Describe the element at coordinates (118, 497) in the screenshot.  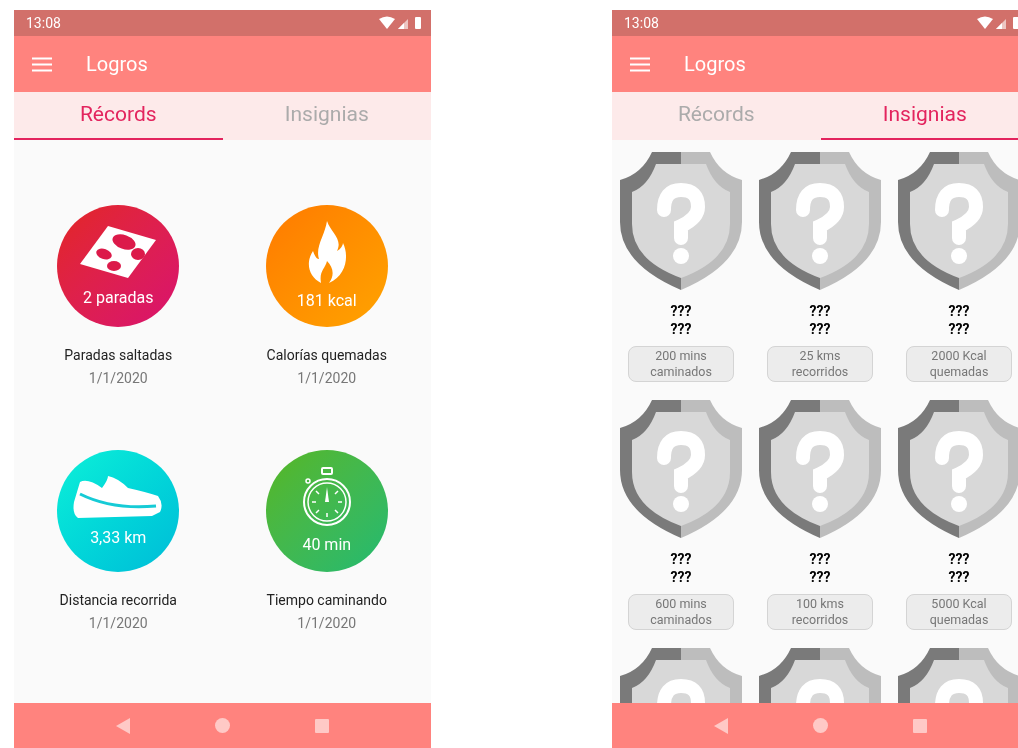
I see `sneaker-icon` at that location.